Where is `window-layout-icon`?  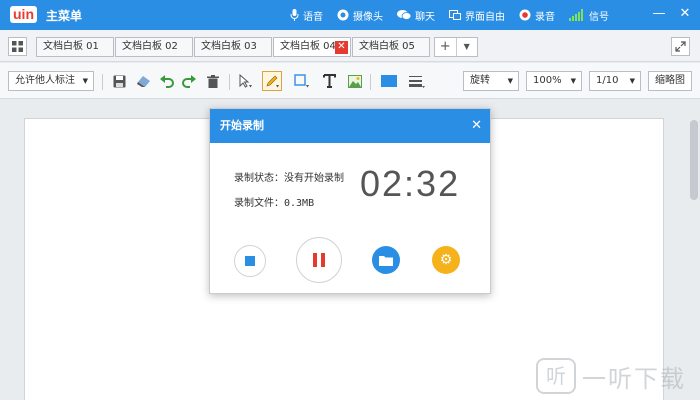
window-layout-icon is located at coordinates (455, 15).